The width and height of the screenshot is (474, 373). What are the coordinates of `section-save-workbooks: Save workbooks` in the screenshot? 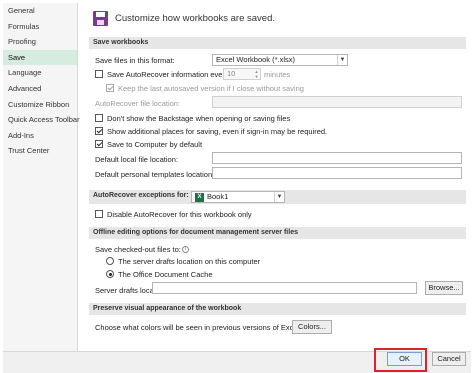 It's located at (277, 43).